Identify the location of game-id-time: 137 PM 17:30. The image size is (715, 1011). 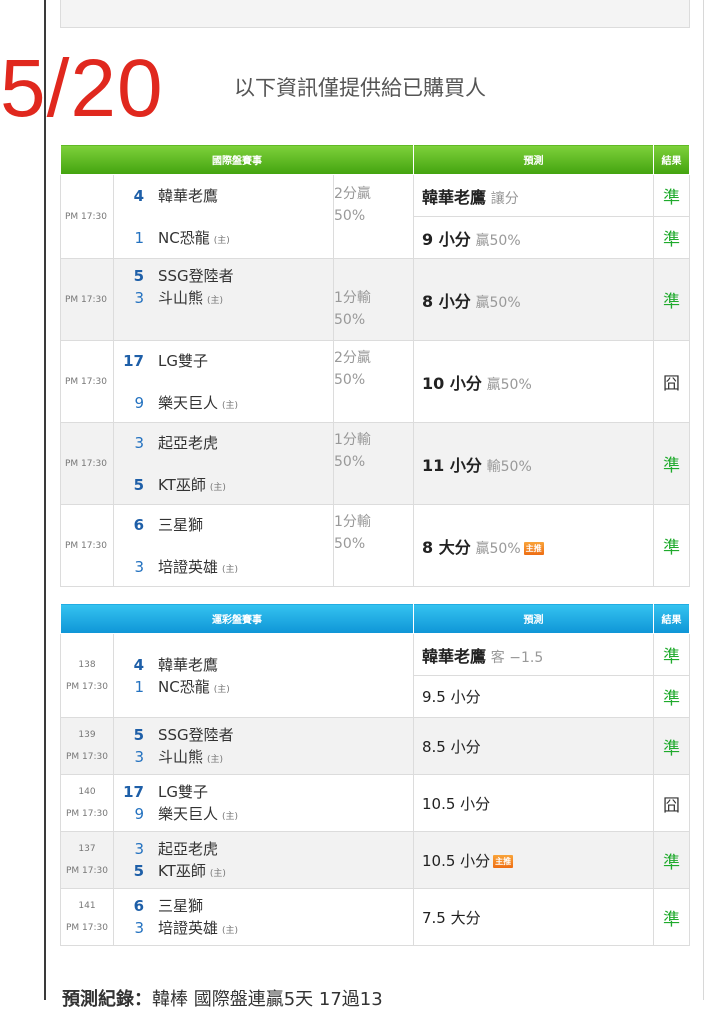
(87, 860).